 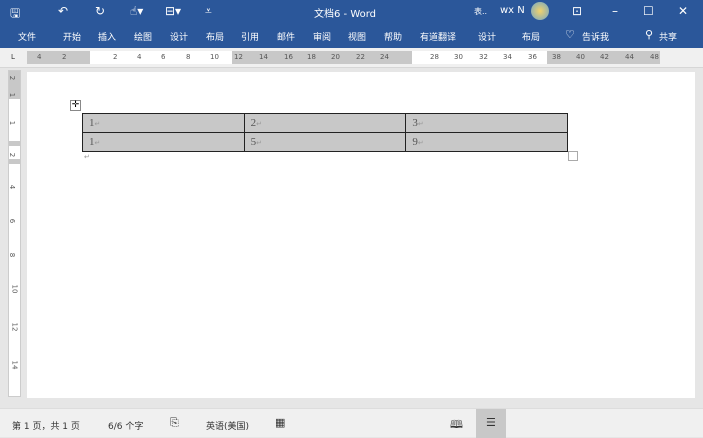 I want to click on tab-youdao: 有道翻译, so click(x=438, y=36).